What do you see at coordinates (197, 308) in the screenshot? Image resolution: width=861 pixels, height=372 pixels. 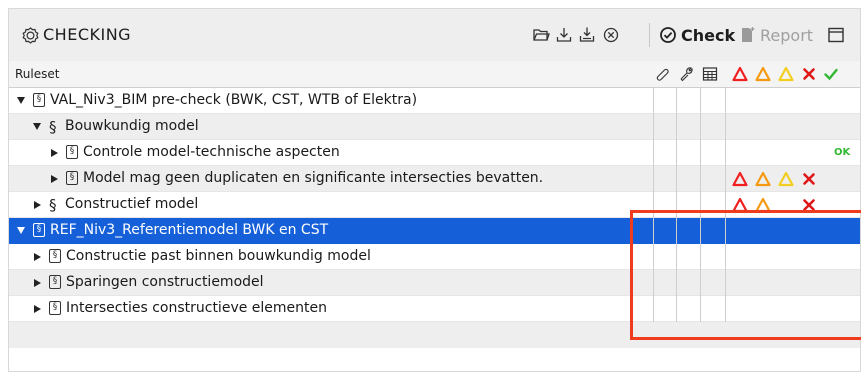 I see `tree-row-label: Intersecties constructieve elementen` at bounding box center [197, 308].